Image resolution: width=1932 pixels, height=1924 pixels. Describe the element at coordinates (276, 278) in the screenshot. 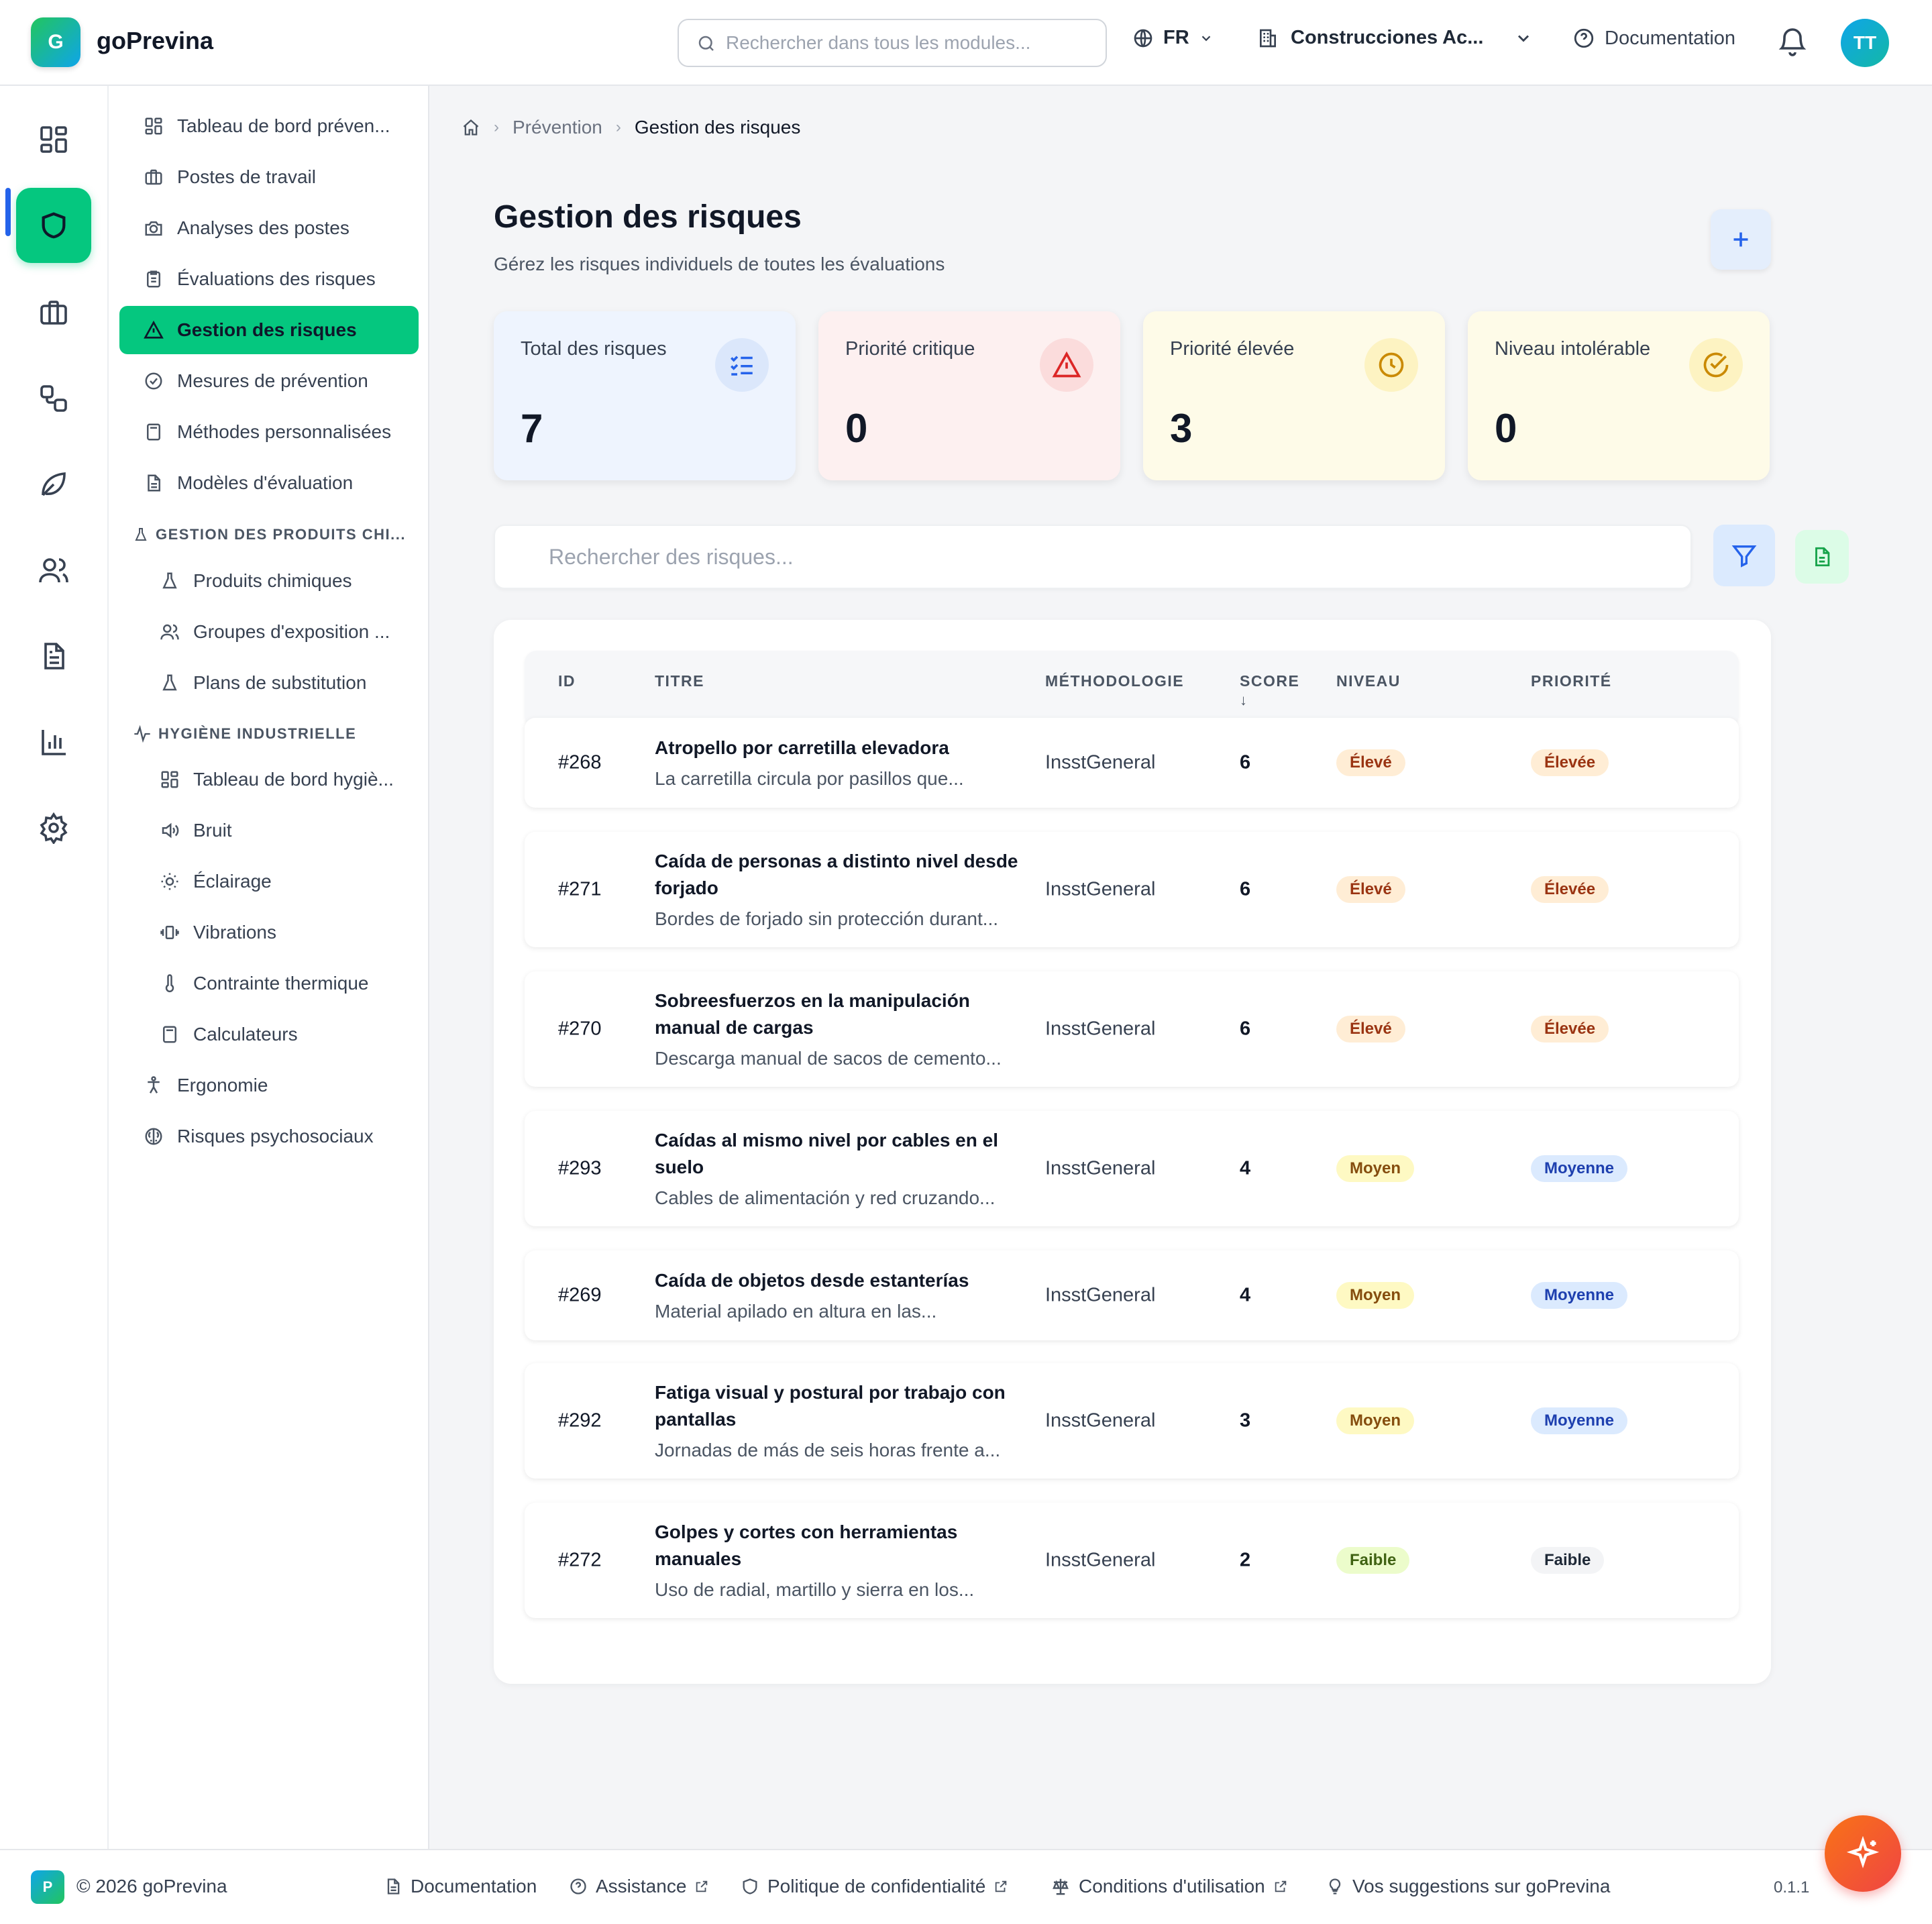

I see `sidebar-item-label: Évaluations des risques` at that location.